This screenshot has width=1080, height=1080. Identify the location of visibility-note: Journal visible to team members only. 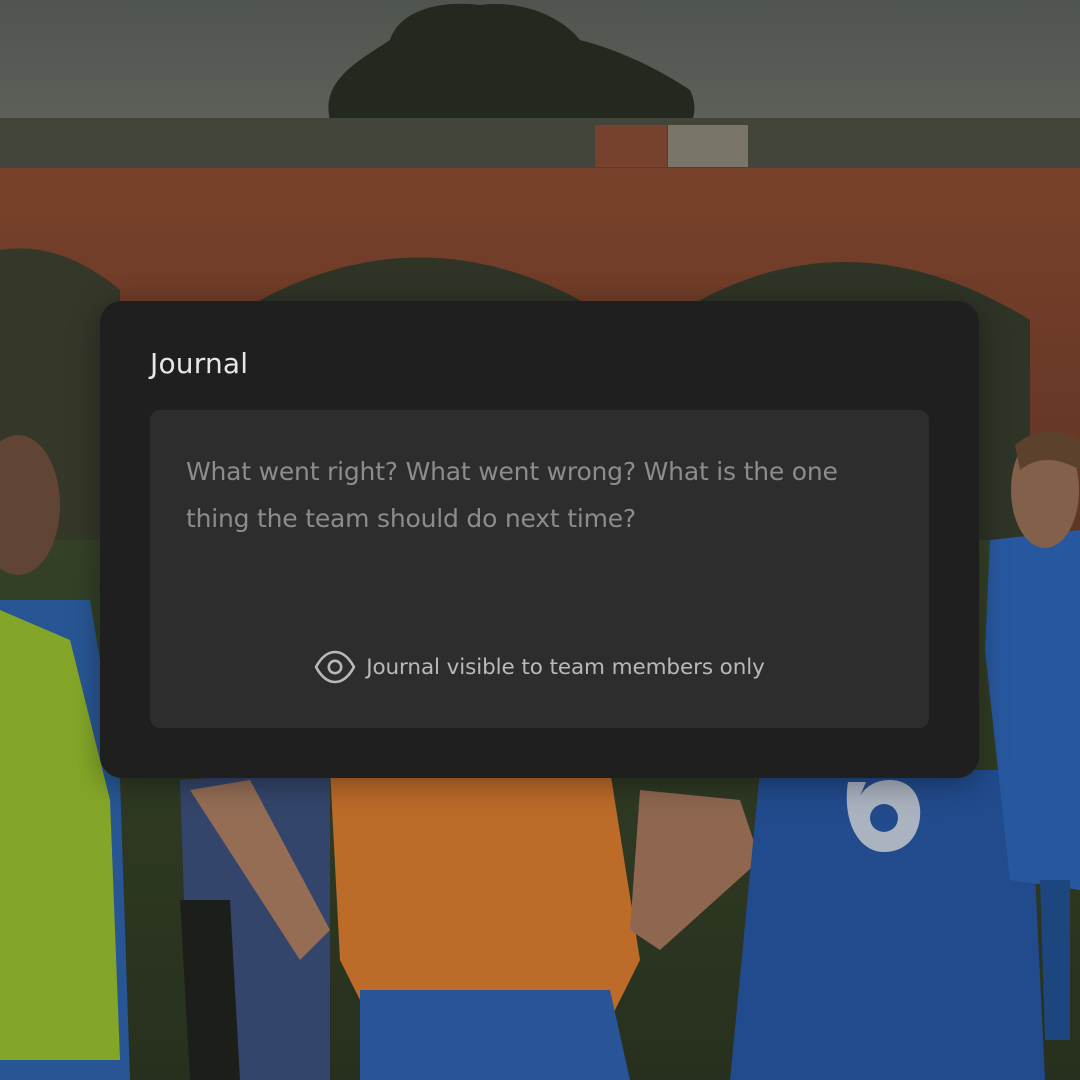
(539, 667).